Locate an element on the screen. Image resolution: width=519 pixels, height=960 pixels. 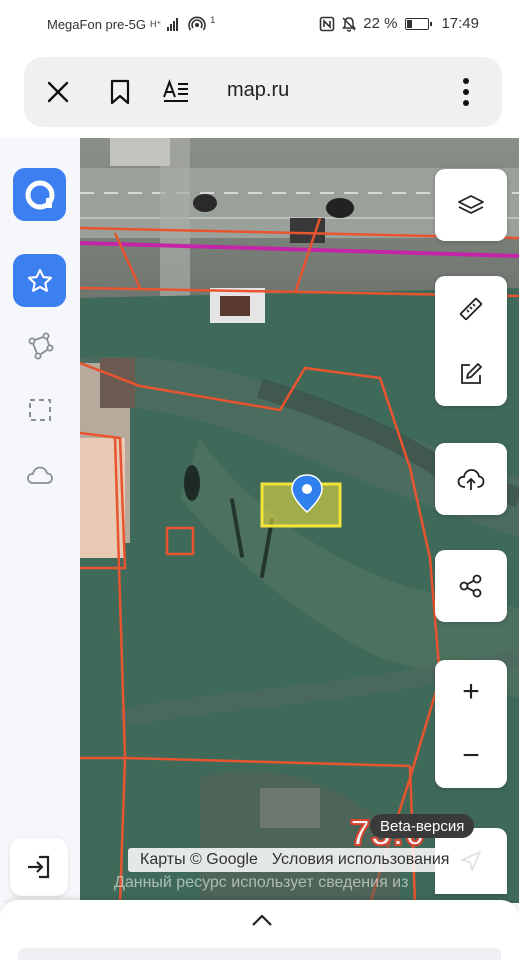
left-sidebar is located at coordinates (40, 520).